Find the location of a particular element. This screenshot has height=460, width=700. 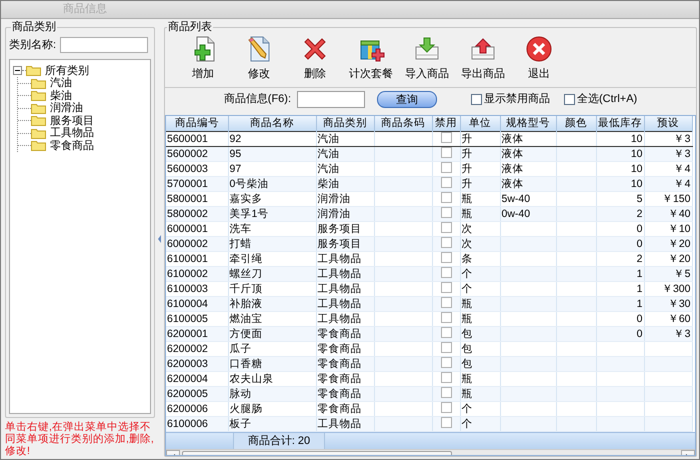

column-header: 规格型号 is located at coordinates (528, 124).